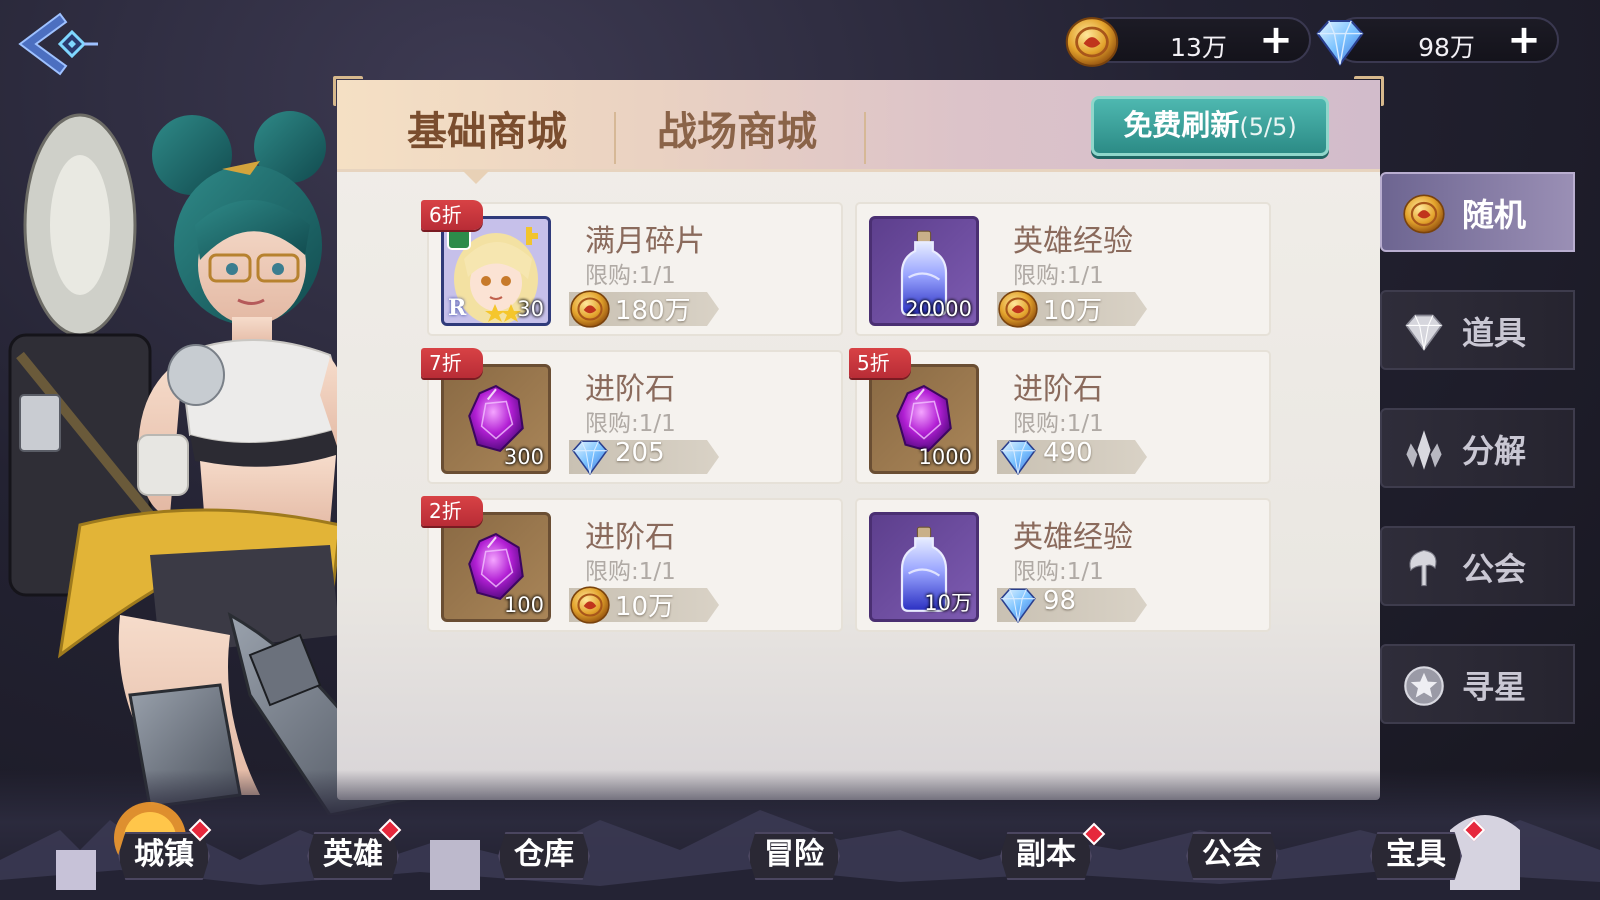  I want to click on nav-warehouse: 仓库, so click(544, 856).